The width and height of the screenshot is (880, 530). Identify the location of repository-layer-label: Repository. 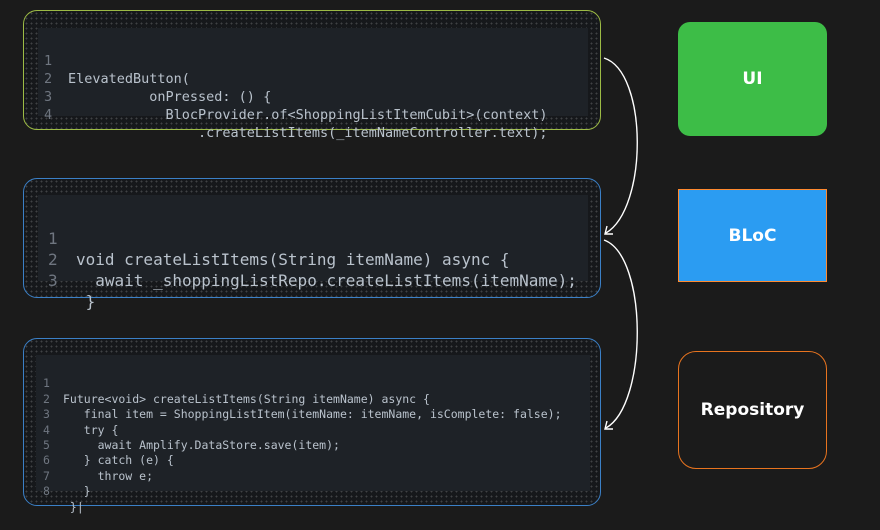
(752, 410).